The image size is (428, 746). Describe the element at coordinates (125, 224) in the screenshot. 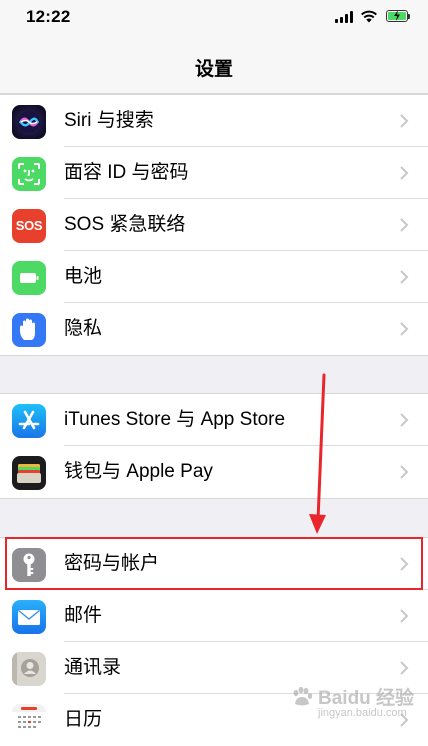

I see `settings-row-label: SOS 紧急联络` at that location.